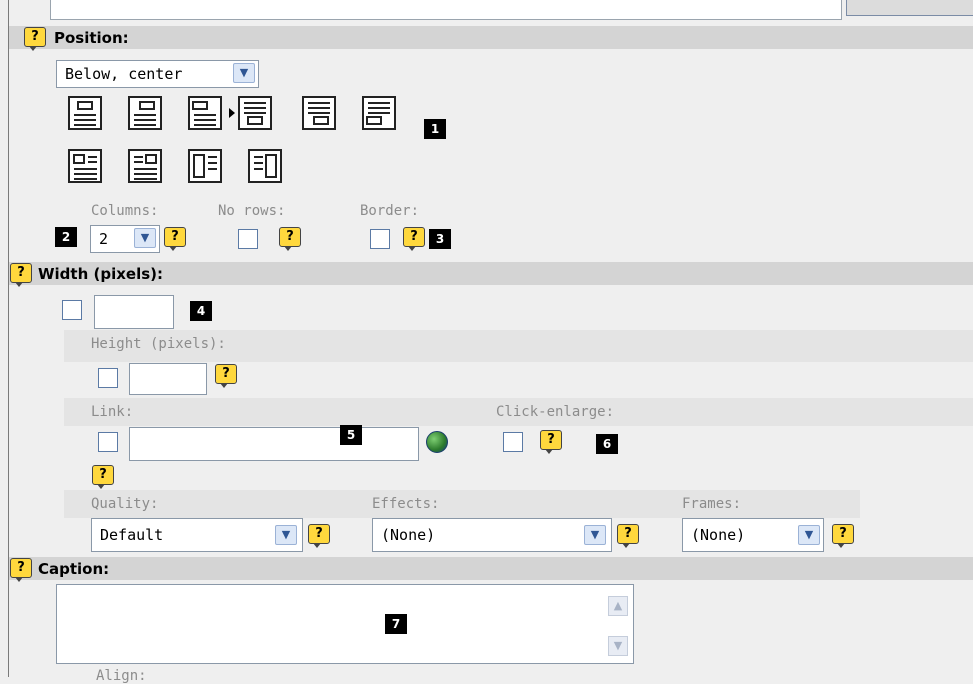  I want to click on position-title: Position:, so click(91, 38).